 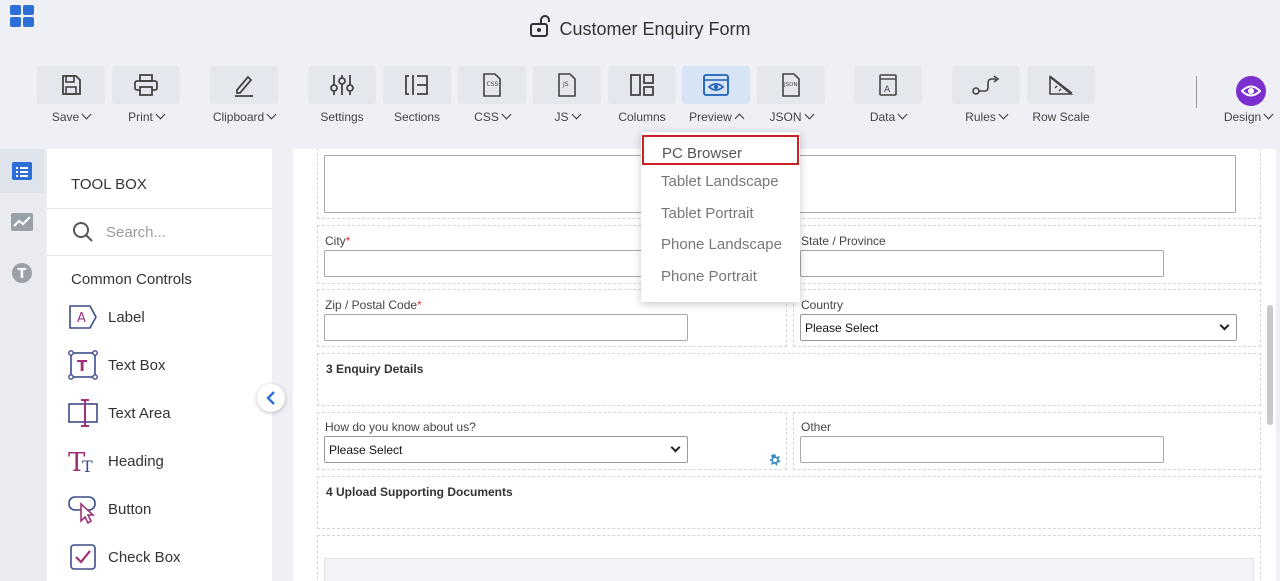 What do you see at coordinates (506, 449) in the screenshot?
I see `how-select: Please Select` at bounding box center [506, 449].